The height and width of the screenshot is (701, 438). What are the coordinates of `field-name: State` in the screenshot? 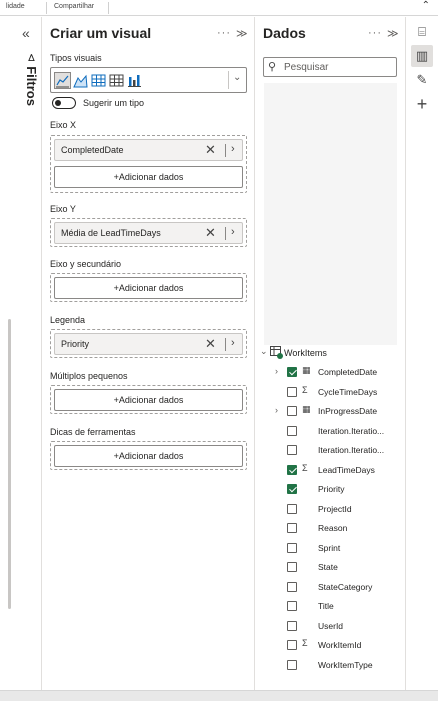 It's located at (328, 567).